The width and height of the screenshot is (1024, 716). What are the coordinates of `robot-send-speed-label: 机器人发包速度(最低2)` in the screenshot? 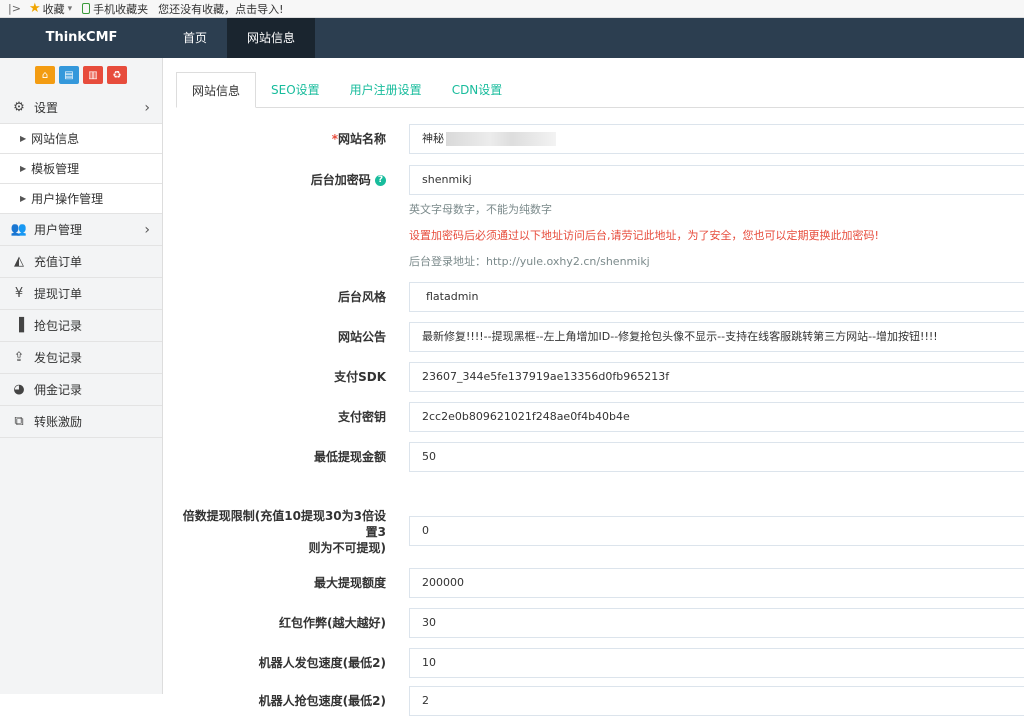 It's located at (322, 663).